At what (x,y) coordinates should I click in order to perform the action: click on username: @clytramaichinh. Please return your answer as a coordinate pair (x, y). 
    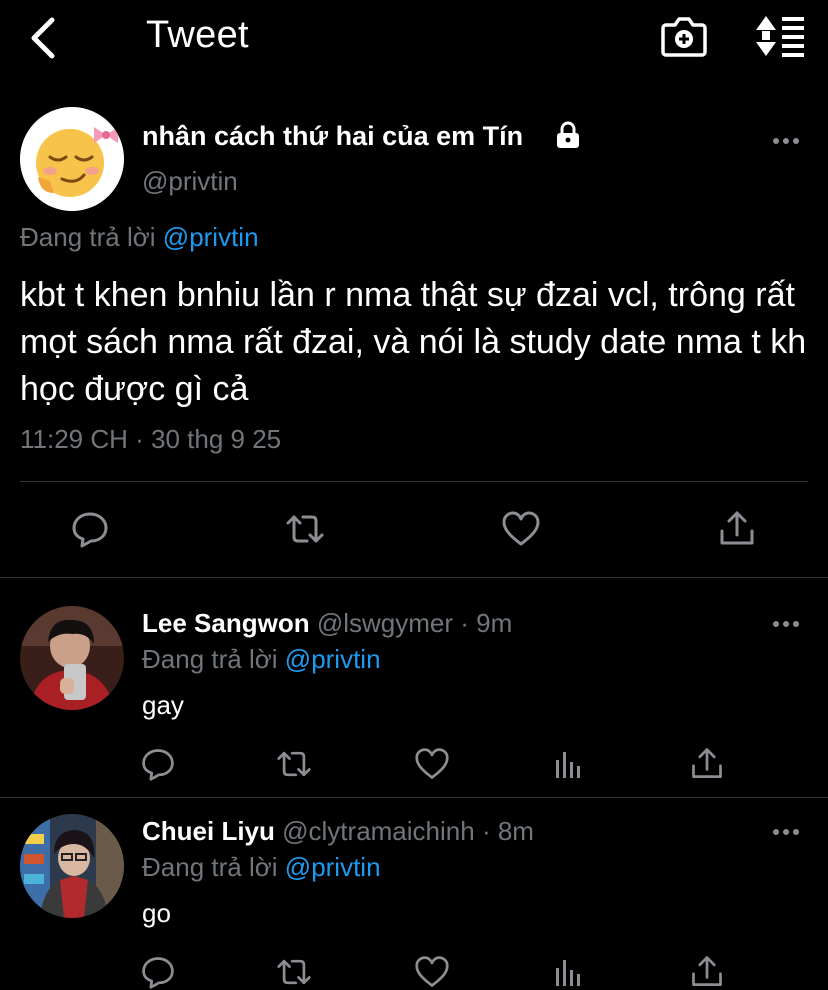
    Looking at the image, I should click on (378, 831).